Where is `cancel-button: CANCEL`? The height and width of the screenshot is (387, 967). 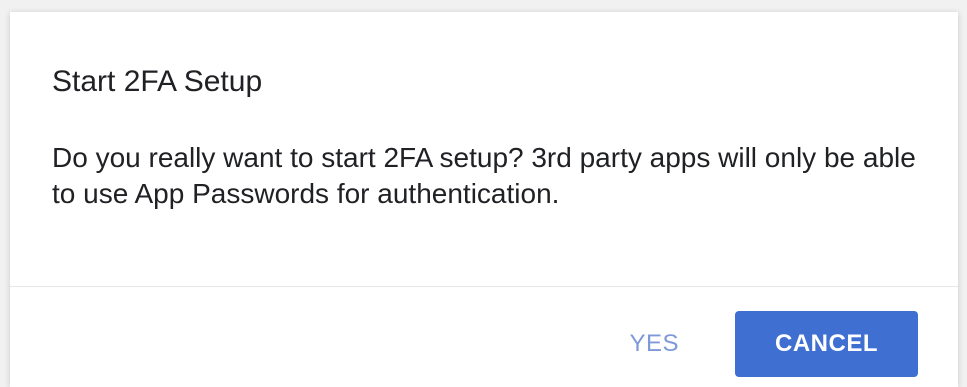 cancel-button: CANCEL is located at coordinates (826, 344).